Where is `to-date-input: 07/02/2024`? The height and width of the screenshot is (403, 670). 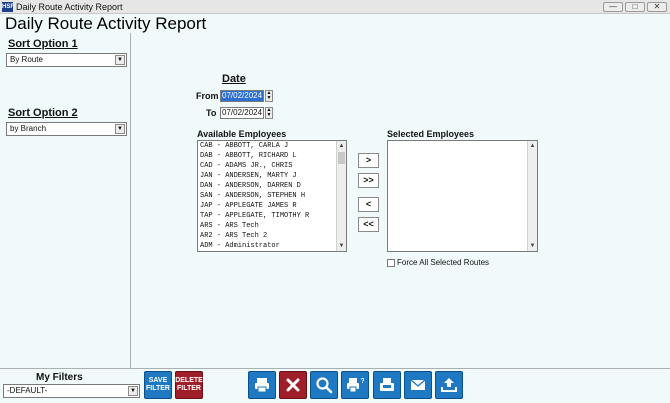
to-date-input: 07/02/2024 is located at coordinates (242, 113).